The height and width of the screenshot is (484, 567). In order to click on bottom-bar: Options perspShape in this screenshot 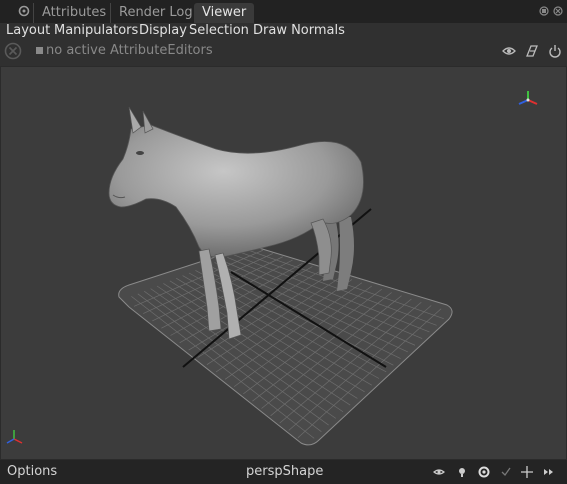, I will do `click(283, 472)`.